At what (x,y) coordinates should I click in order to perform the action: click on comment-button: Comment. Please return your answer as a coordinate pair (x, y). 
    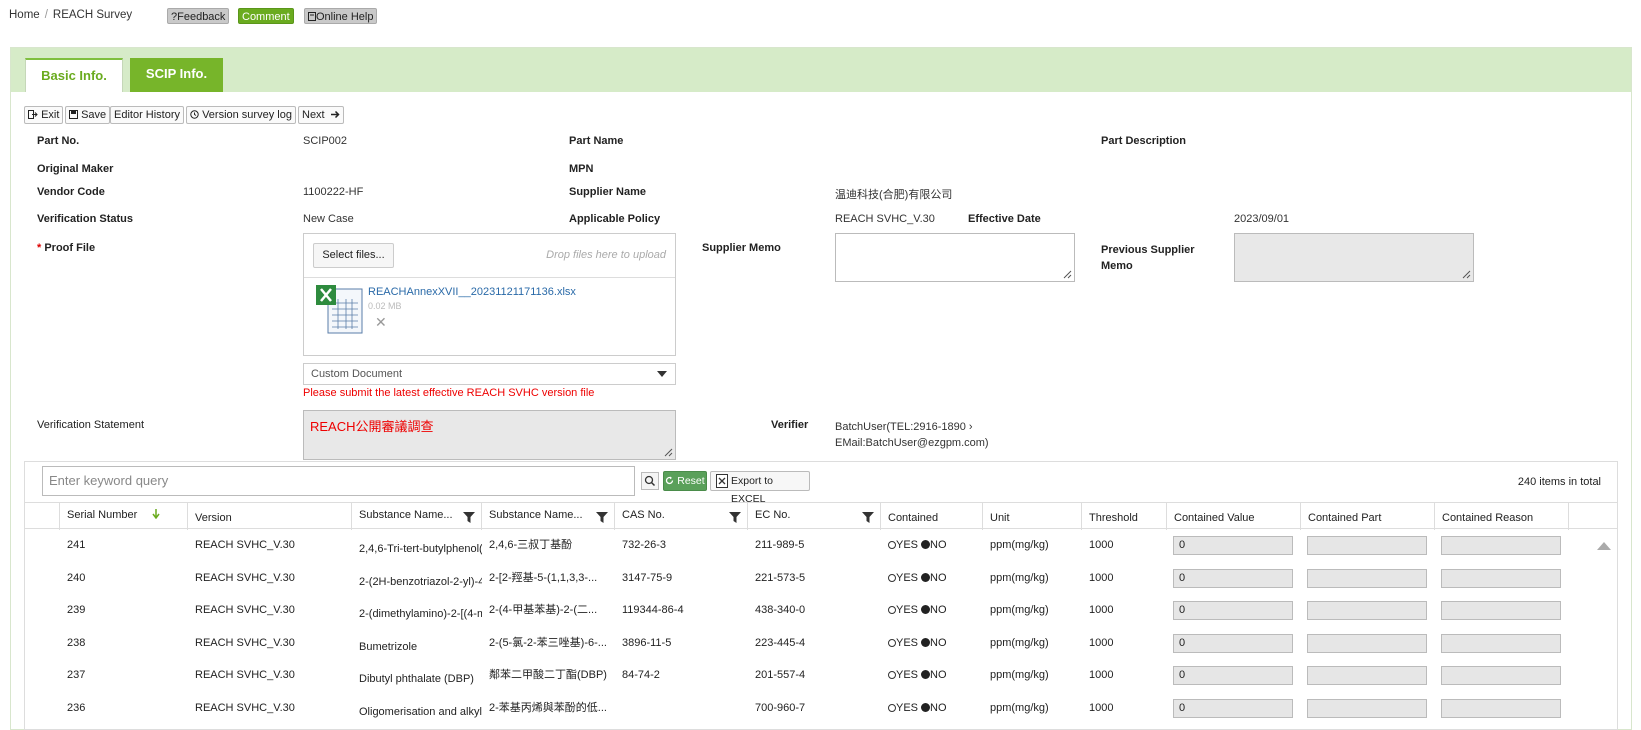
    Looking at the image, I should click on (266, 16).